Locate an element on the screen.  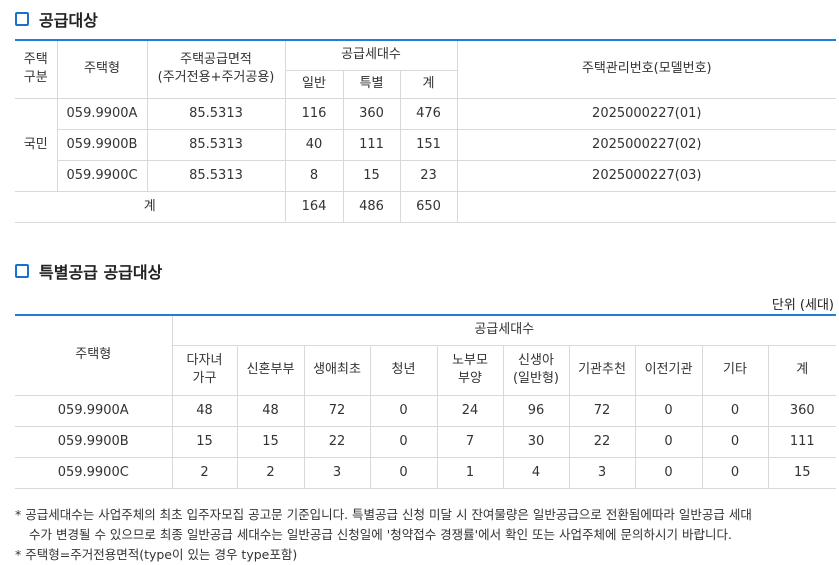
header-special: 특별 is located at coordinates (372, 84).